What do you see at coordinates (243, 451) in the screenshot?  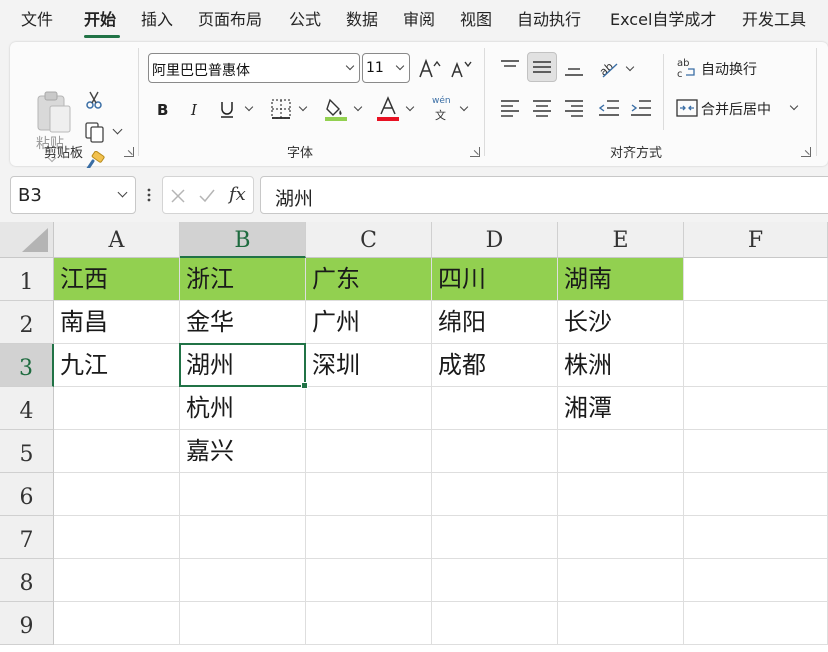 I see `cell-b5: 嘉兴` at bounding box center [243, 451].